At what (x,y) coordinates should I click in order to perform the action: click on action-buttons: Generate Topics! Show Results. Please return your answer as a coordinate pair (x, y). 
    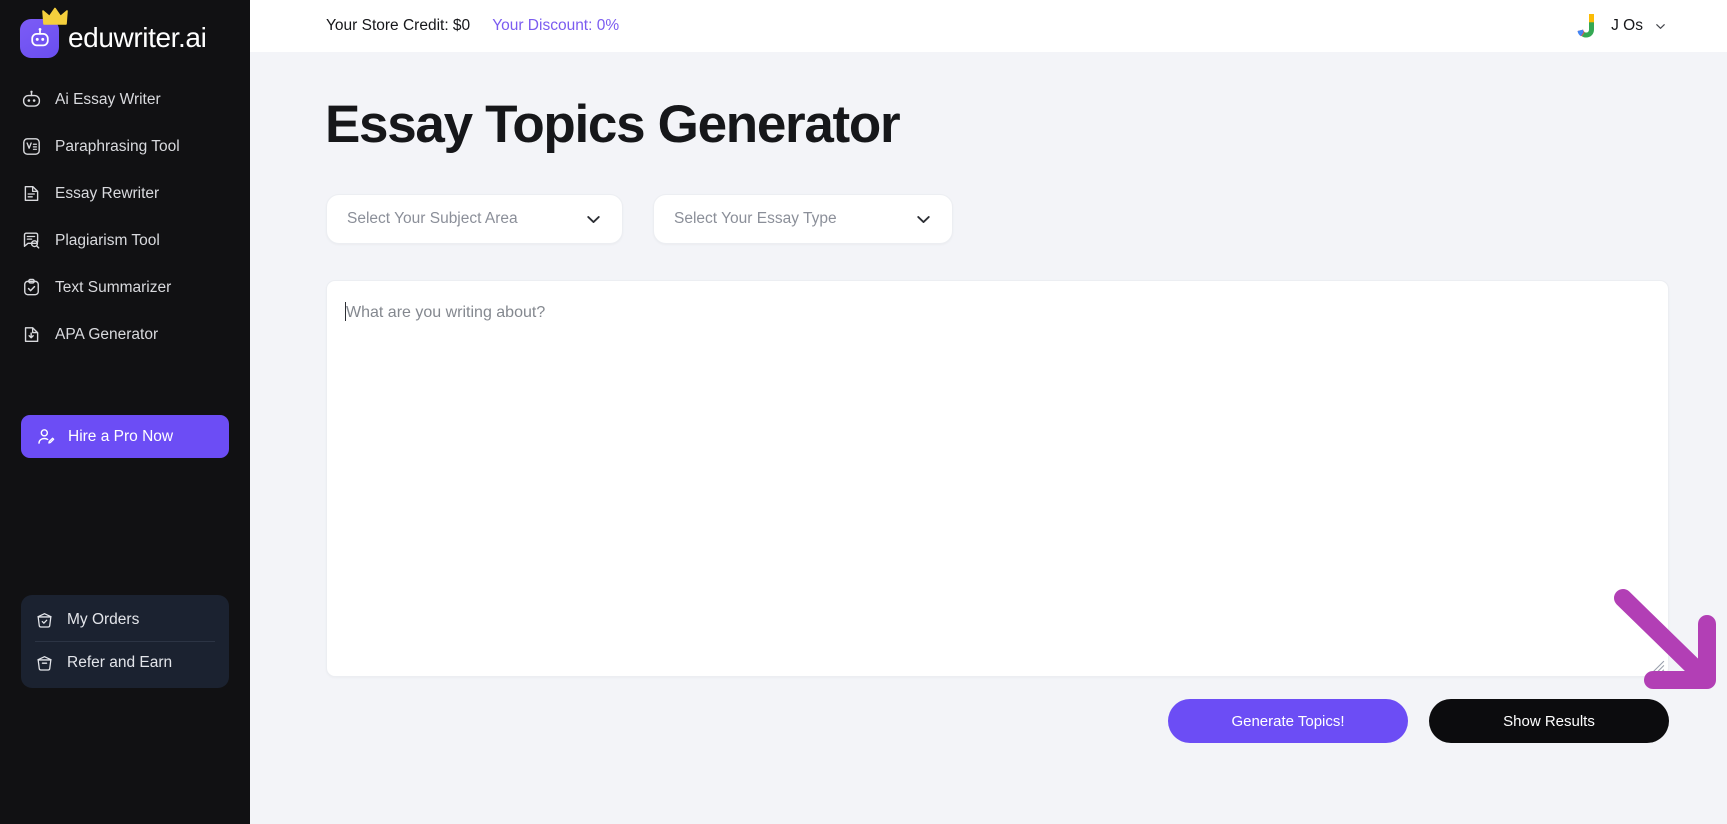
    Looking at the image, I should click on (988, 710).